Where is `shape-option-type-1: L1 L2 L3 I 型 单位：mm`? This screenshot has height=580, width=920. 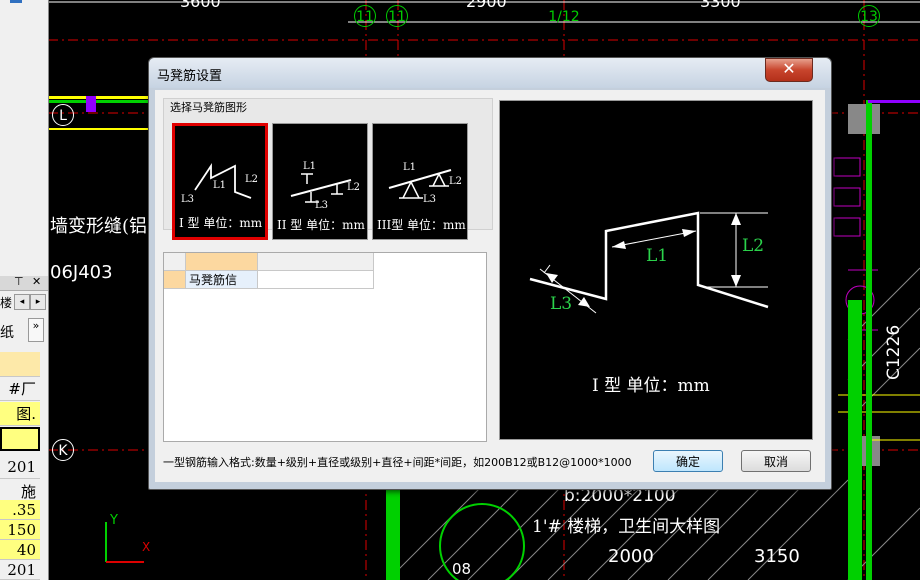
shape-option-type-1: L1 L2 L3 I 型 单位：mm is located at coordinates (220, 181).